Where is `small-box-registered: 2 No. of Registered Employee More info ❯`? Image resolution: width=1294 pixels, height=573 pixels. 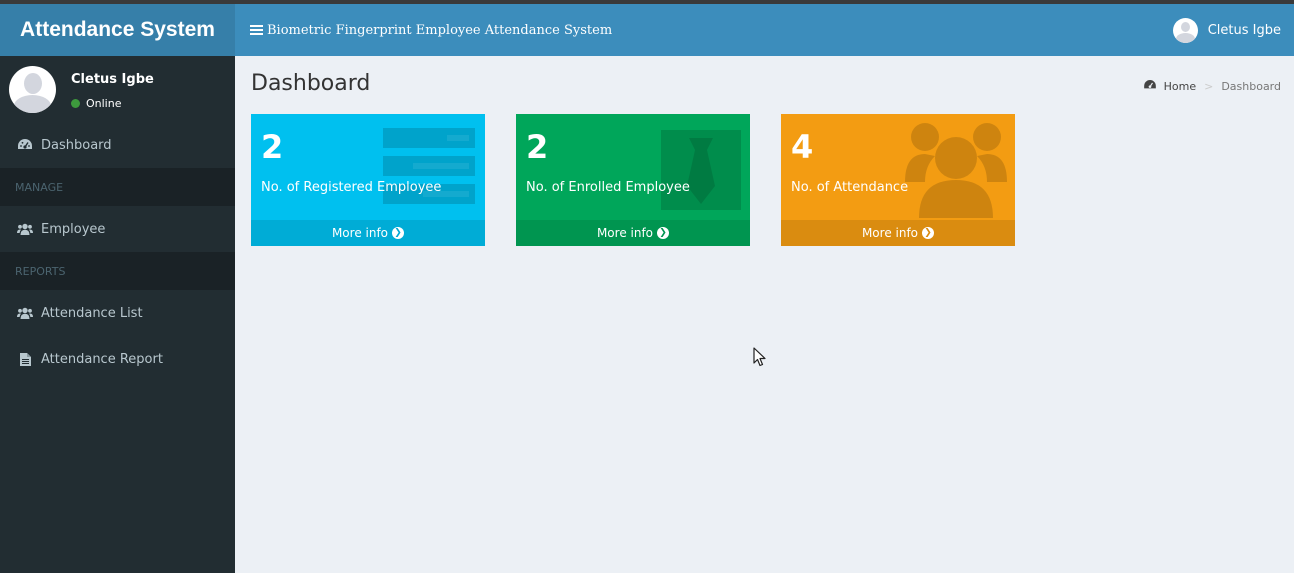 small-box-registered: 2 No. of Registered Employee More info ❯ is located at coordinates (368, 180).